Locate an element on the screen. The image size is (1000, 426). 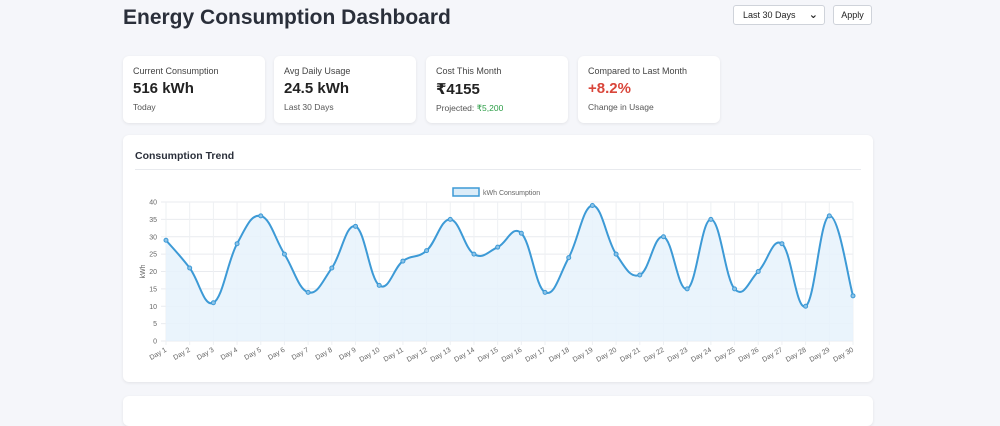
y-tick-label: 35 is located at coordinates (153, 220).